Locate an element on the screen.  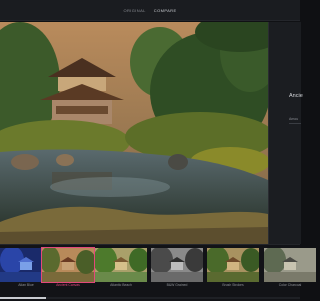
view-tabs: ORIGINAL COMPARE is located at coordinates (150, 10).